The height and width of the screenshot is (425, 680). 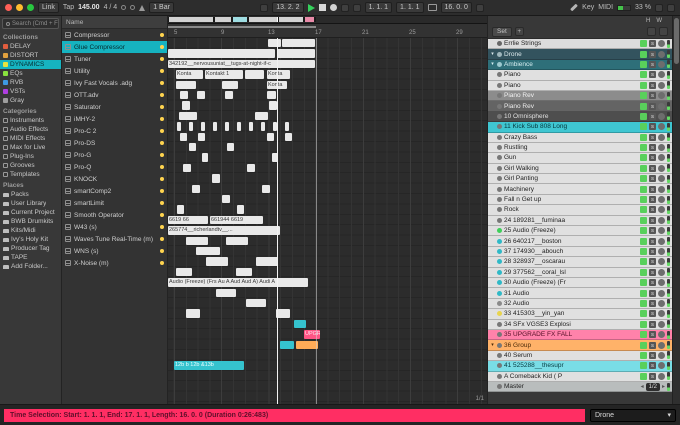 I want to click on window-zoom-button, so click(x=30, y=7).